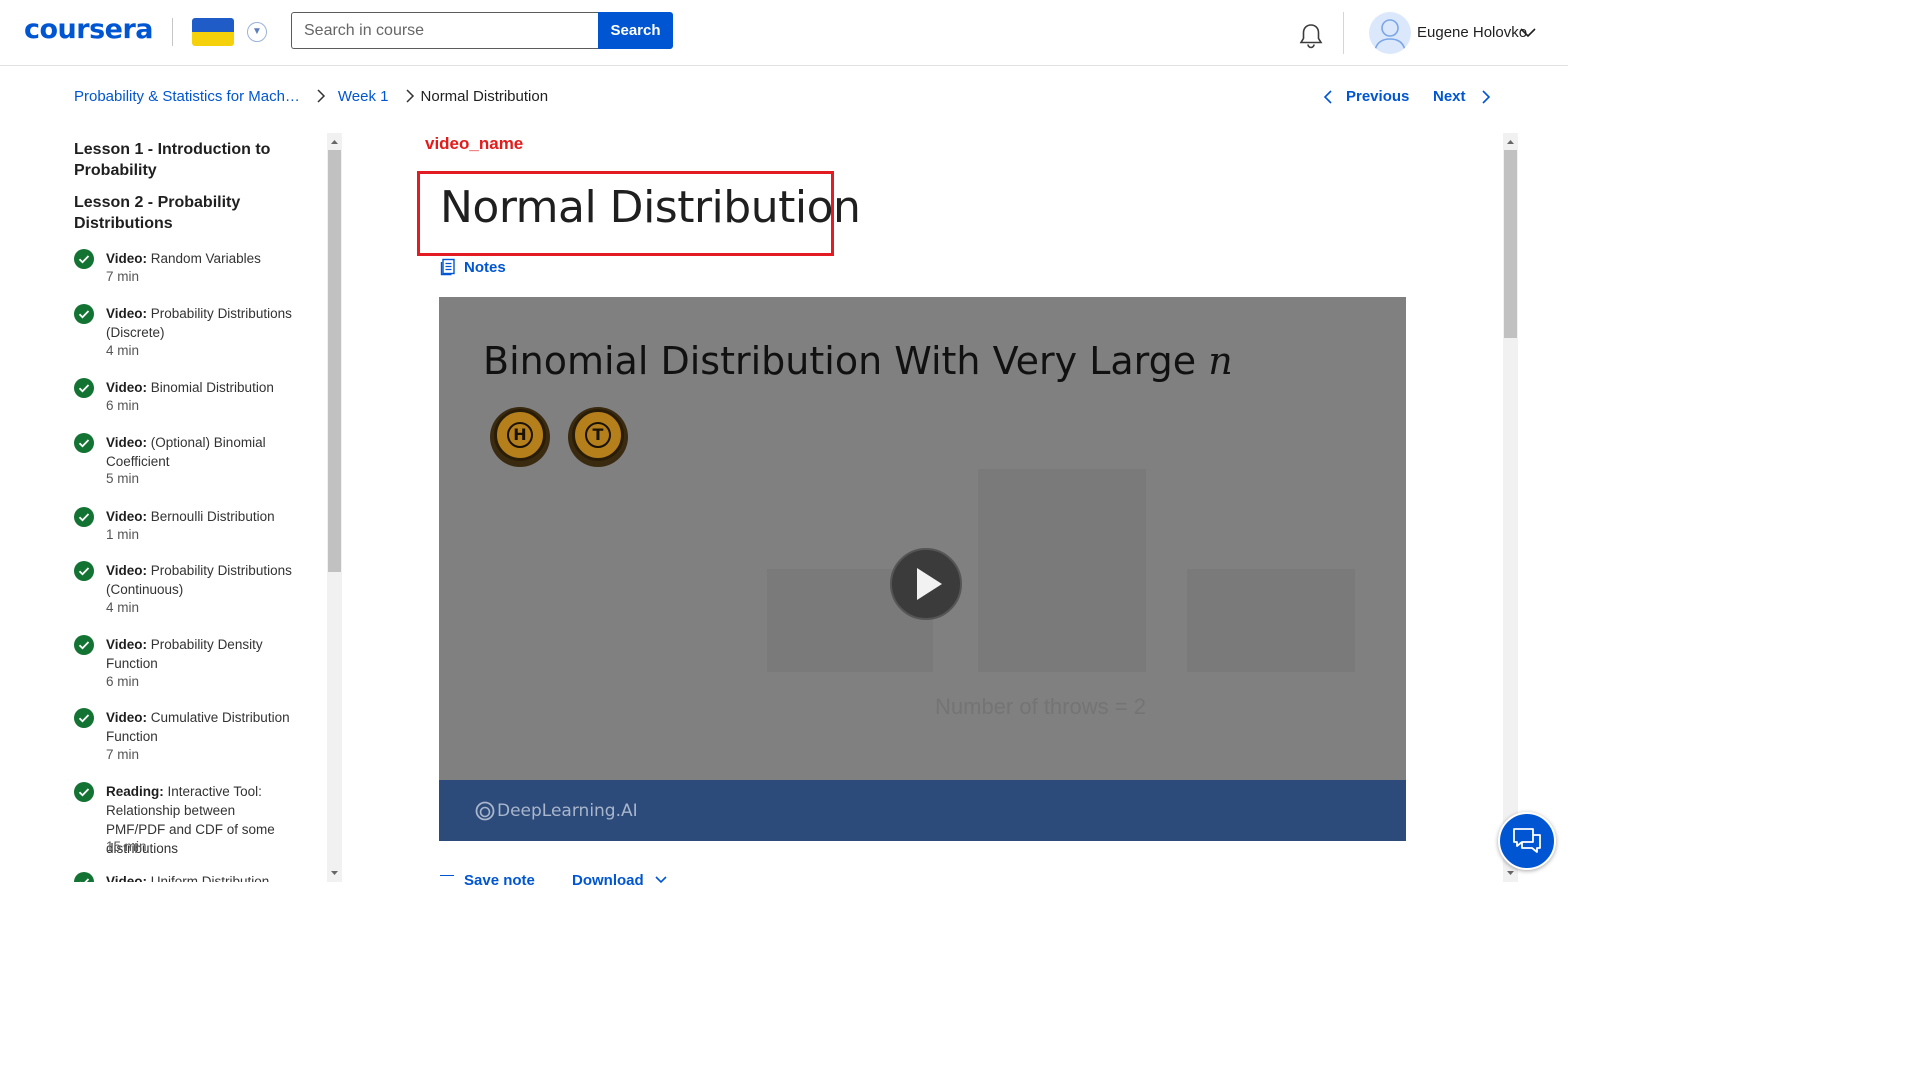 The width and height of the screenshot is (1920, 1080). What do you see at coordinates (257, 32) in the screenshot?
I see `chevron-down-icon: ▼` at bounding box center [257, 32].